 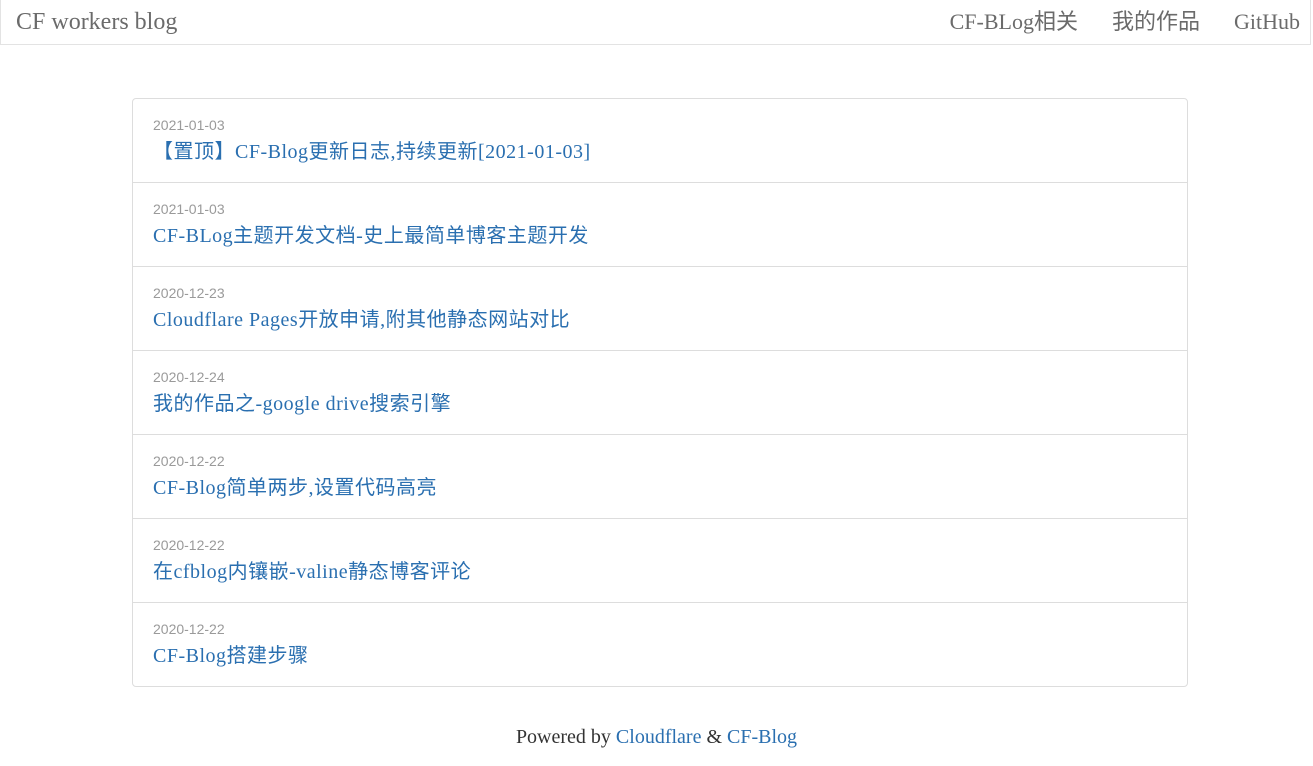 I want to click on post-item: 2020-12-22 在cfblog内镶嵌-valine静态博客评论, so click(x=660, y=561).